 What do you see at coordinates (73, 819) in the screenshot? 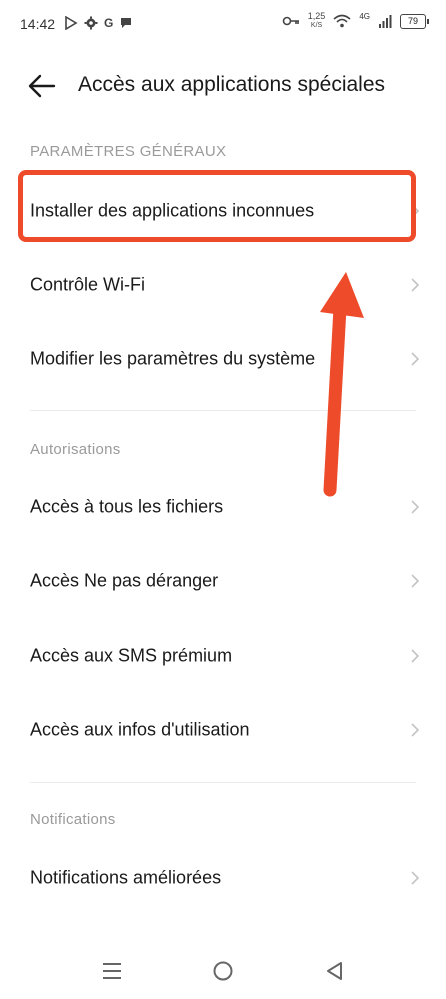
I see `section-label-notifications: Notifications` at bounding box center [73, 819].